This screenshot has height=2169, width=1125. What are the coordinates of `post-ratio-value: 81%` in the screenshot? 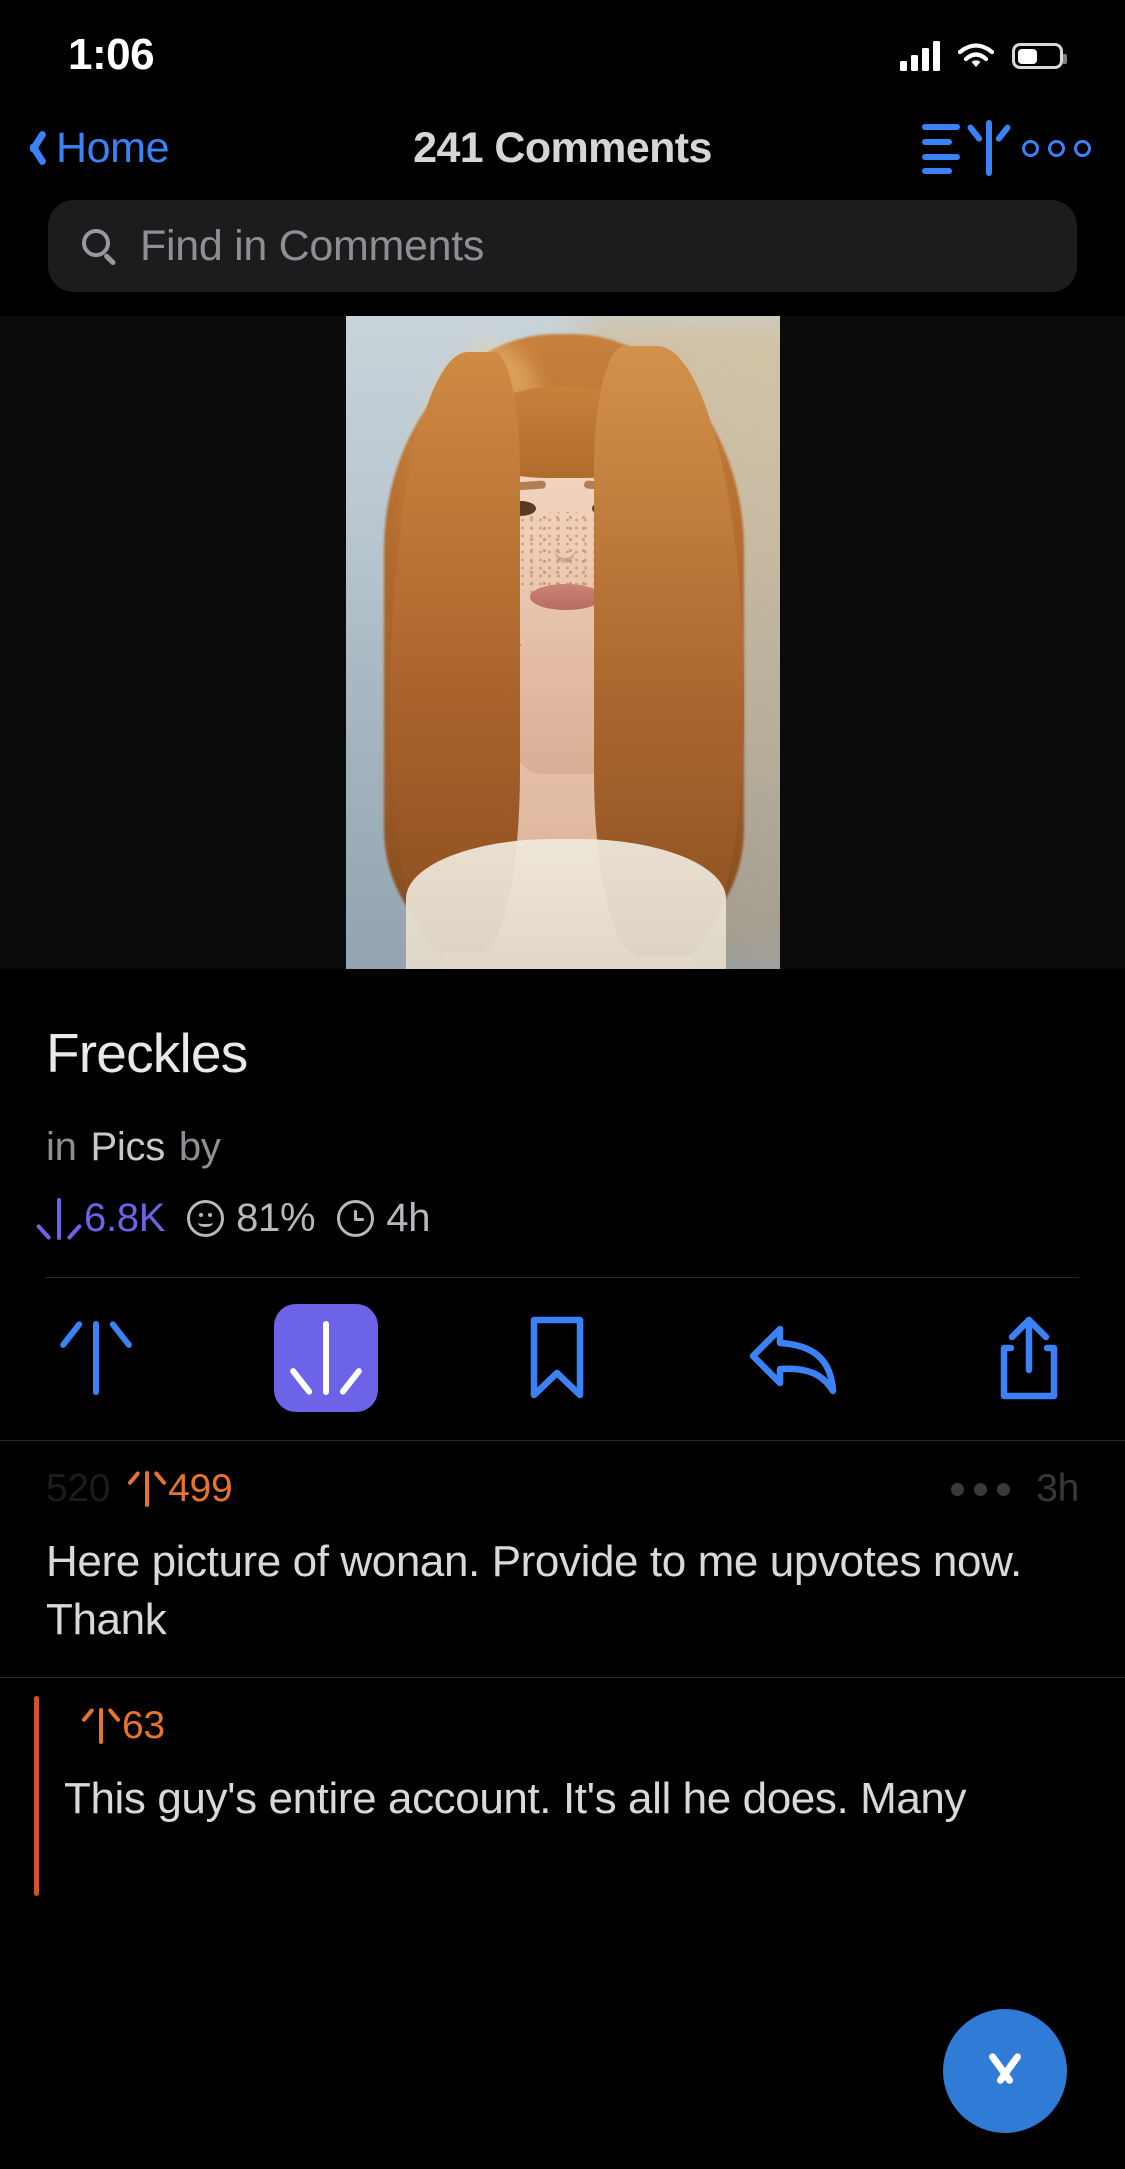 It's located at (276, 1218).